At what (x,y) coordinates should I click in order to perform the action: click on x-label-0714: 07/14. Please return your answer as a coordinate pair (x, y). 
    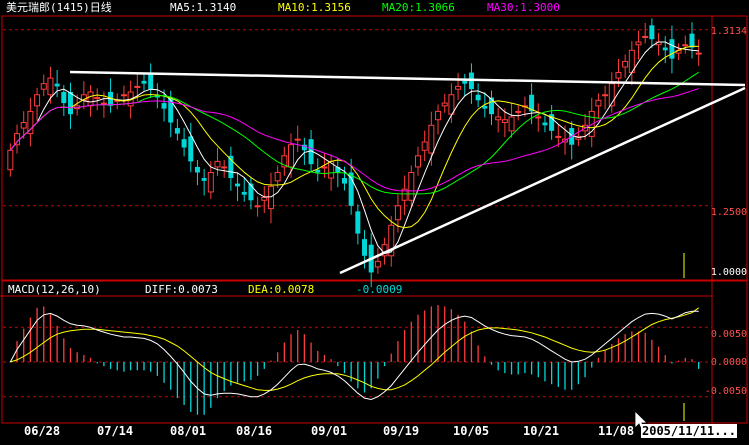
    Looking at the image, I should click on (115, 431).